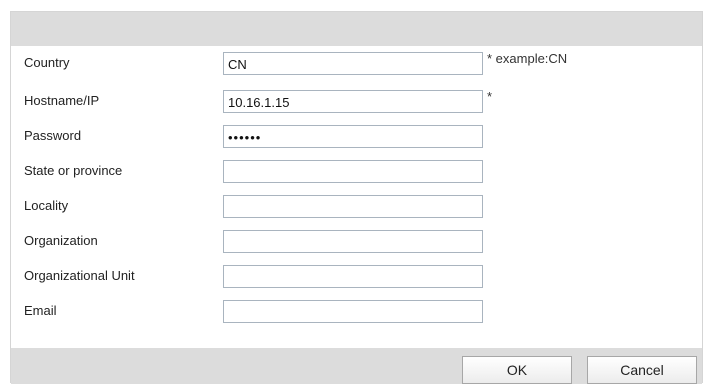  I want to click on locality-input, so click(353, 206).